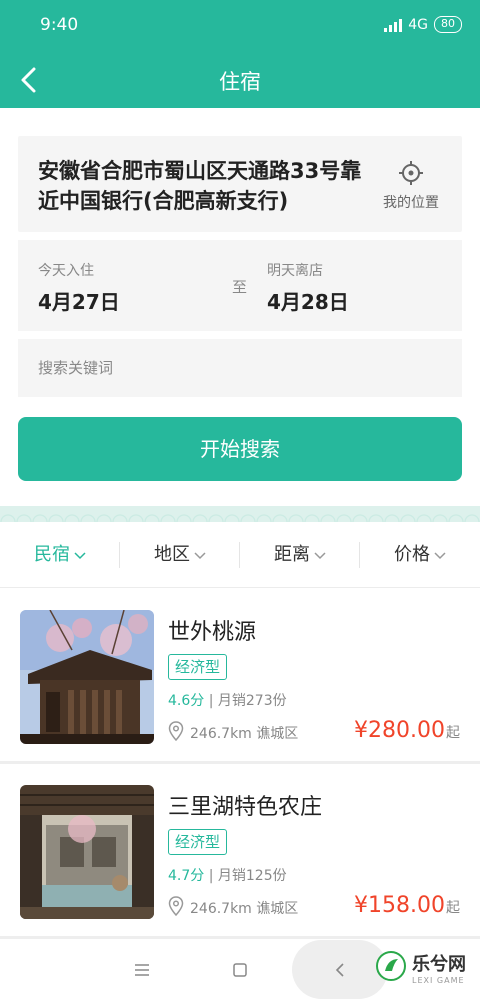 This screenshot has width=480, height=999. What do you see at coordinates (240, 26) in the screenshot?
I see `status-bar: 9:40 4G 80` at bounding box center [240, 26].